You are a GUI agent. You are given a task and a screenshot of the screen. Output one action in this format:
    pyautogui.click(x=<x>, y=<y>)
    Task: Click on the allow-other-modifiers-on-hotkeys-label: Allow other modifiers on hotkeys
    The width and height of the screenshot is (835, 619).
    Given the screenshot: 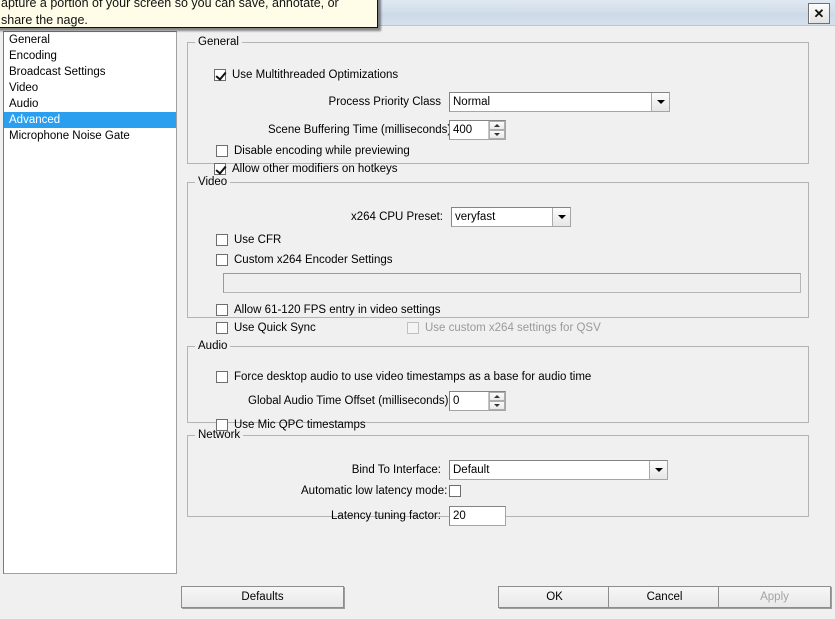 What is the action you would take?
    pyautogui.click(x=315, y=169)
    